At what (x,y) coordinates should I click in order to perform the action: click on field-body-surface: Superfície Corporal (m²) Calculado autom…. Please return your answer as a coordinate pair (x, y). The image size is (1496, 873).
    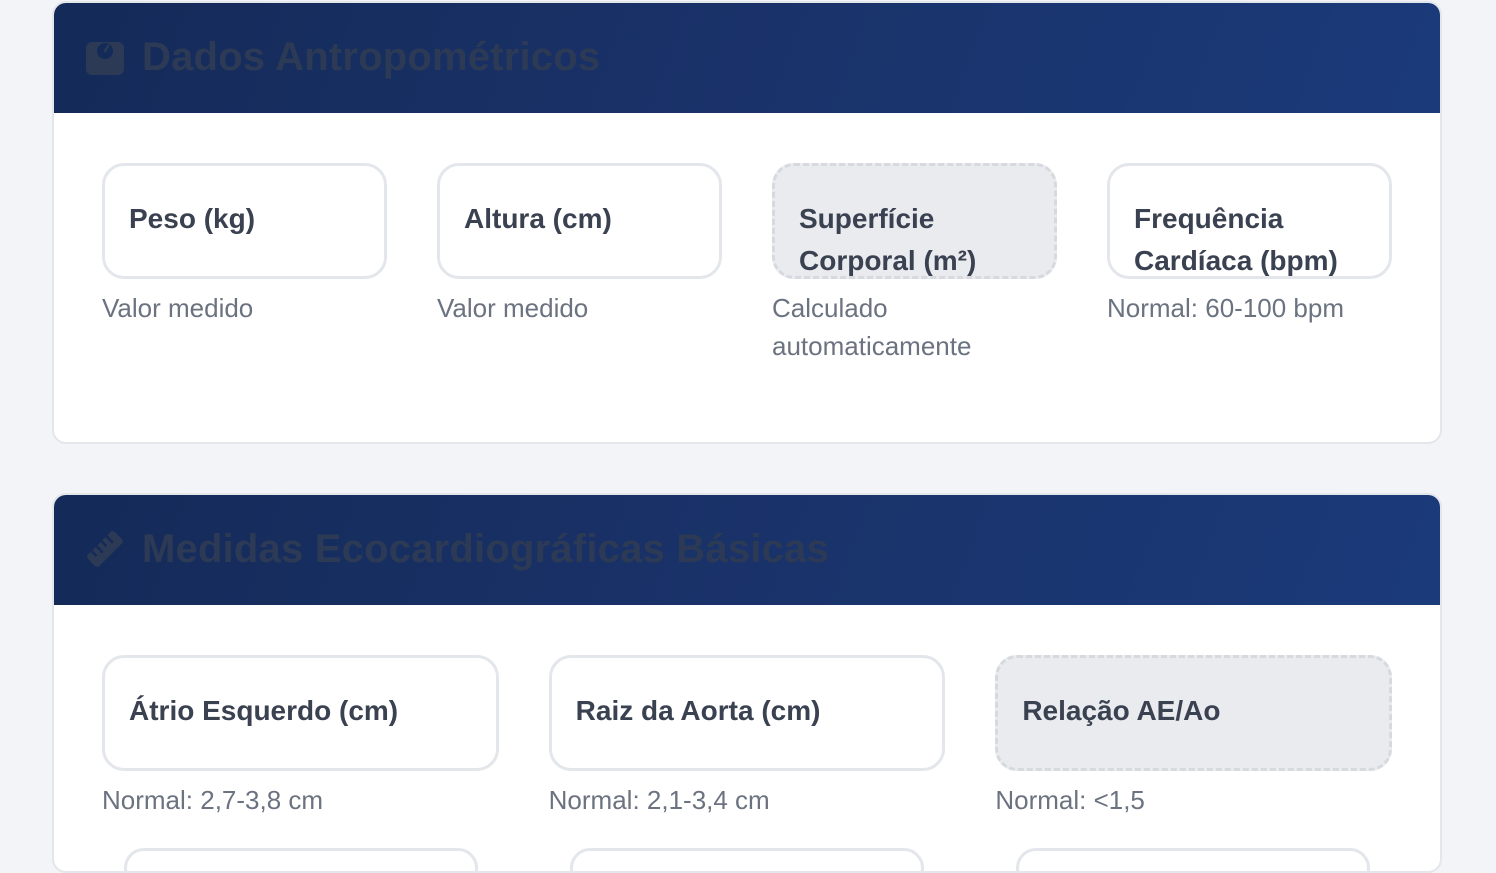
    Looking at the image, I should click on (914, 264).